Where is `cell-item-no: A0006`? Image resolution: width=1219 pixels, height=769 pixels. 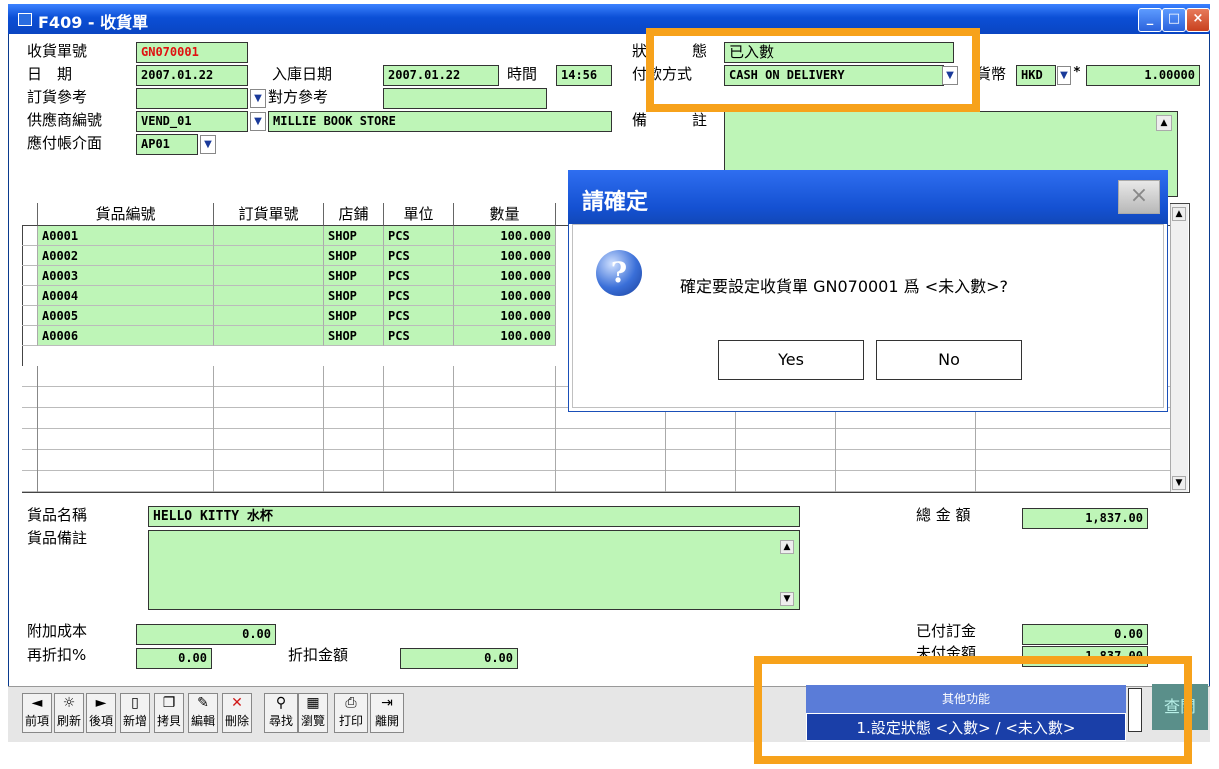 cell-item-no: A0006 is located at coordinates (126, 336).